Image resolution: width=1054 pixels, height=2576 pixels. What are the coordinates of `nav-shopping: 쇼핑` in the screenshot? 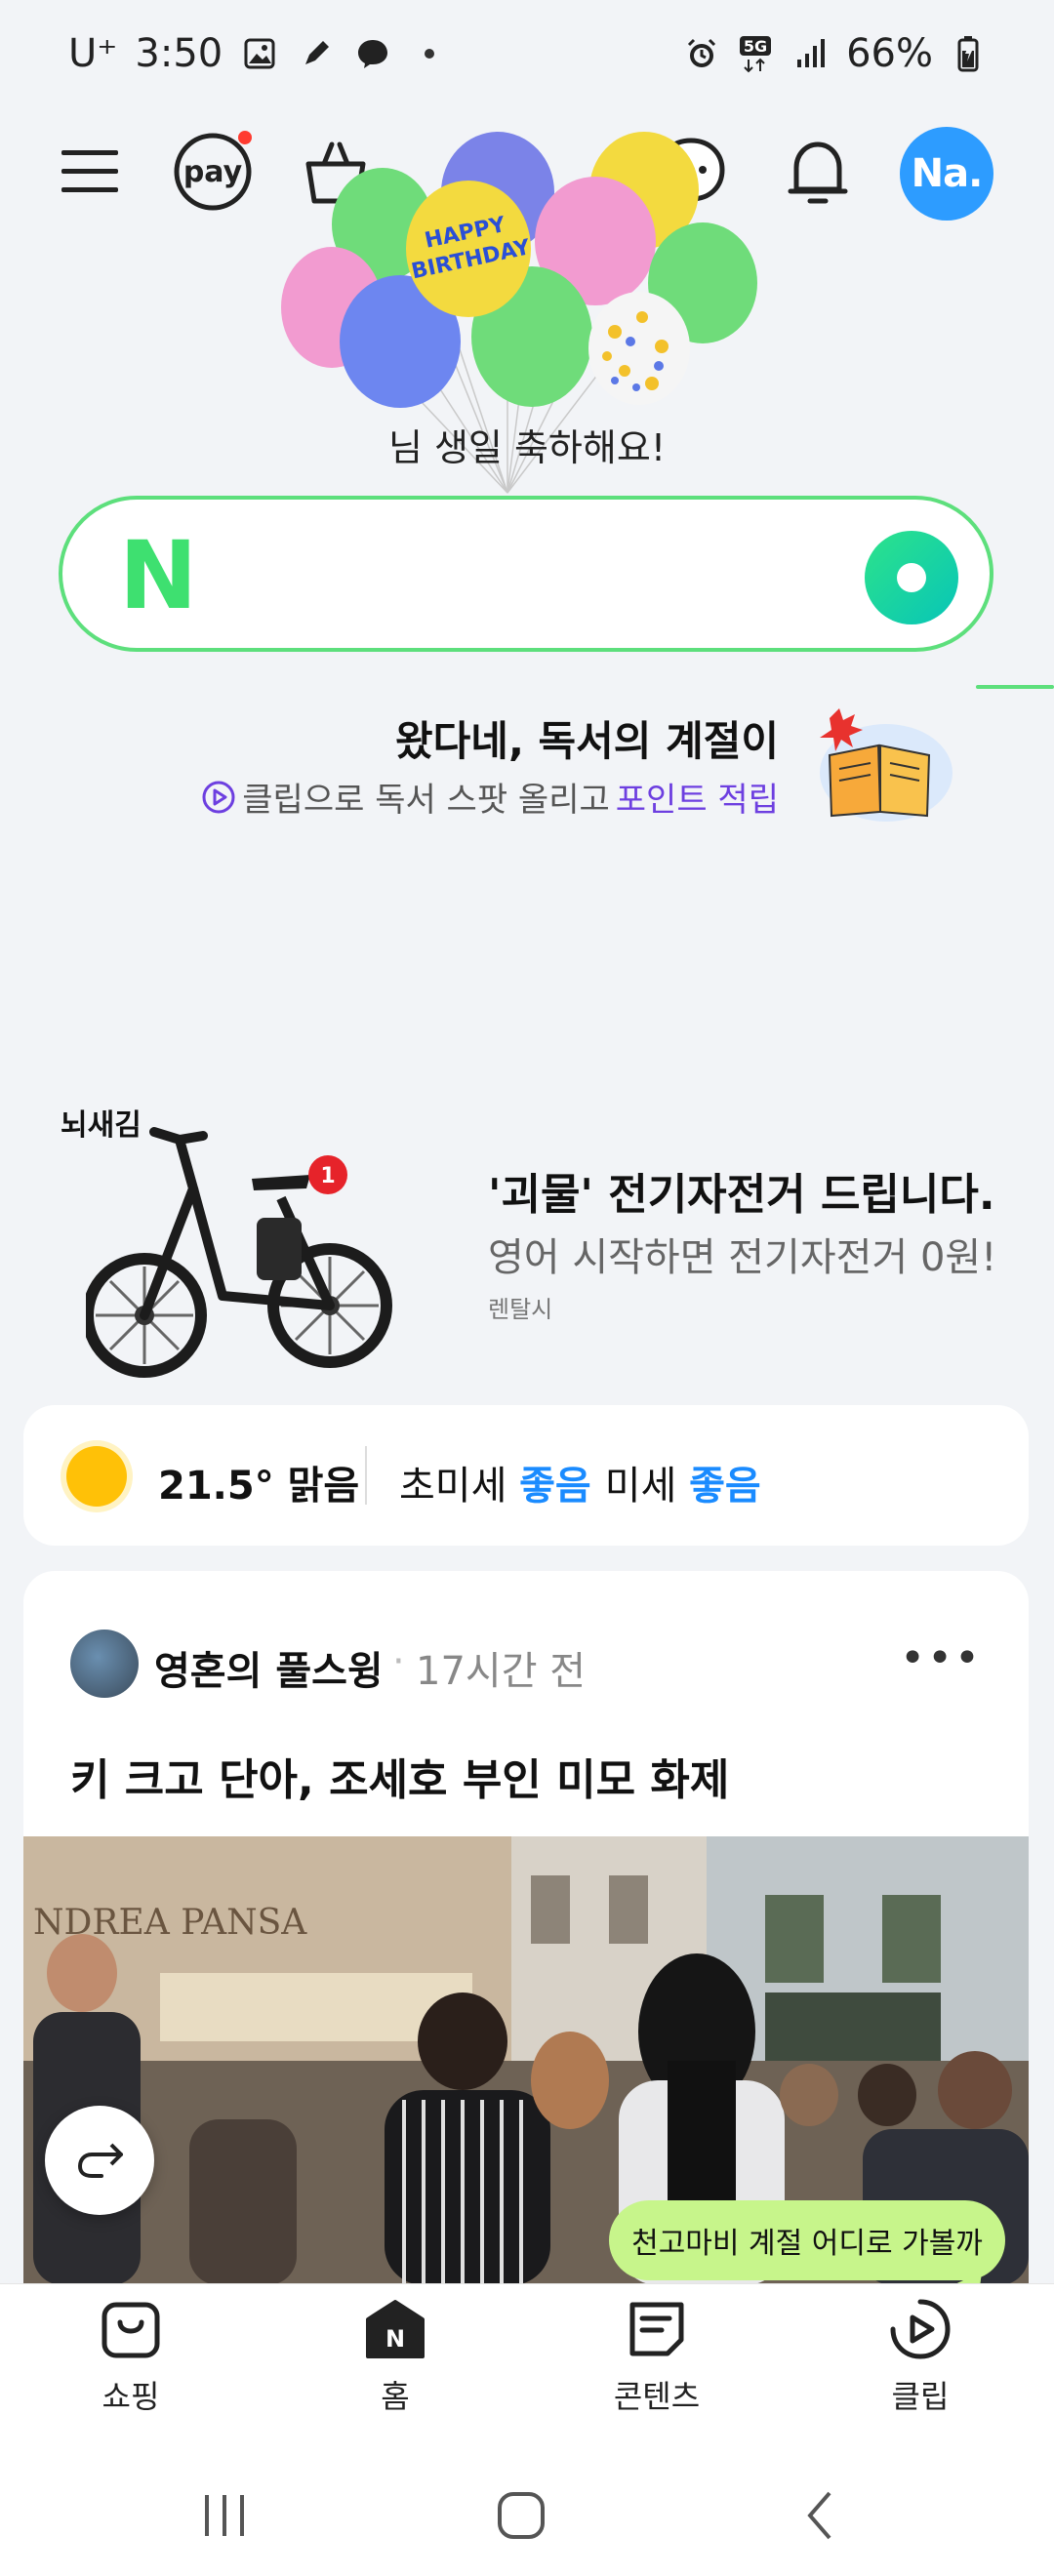 It's located at (130, 2367).